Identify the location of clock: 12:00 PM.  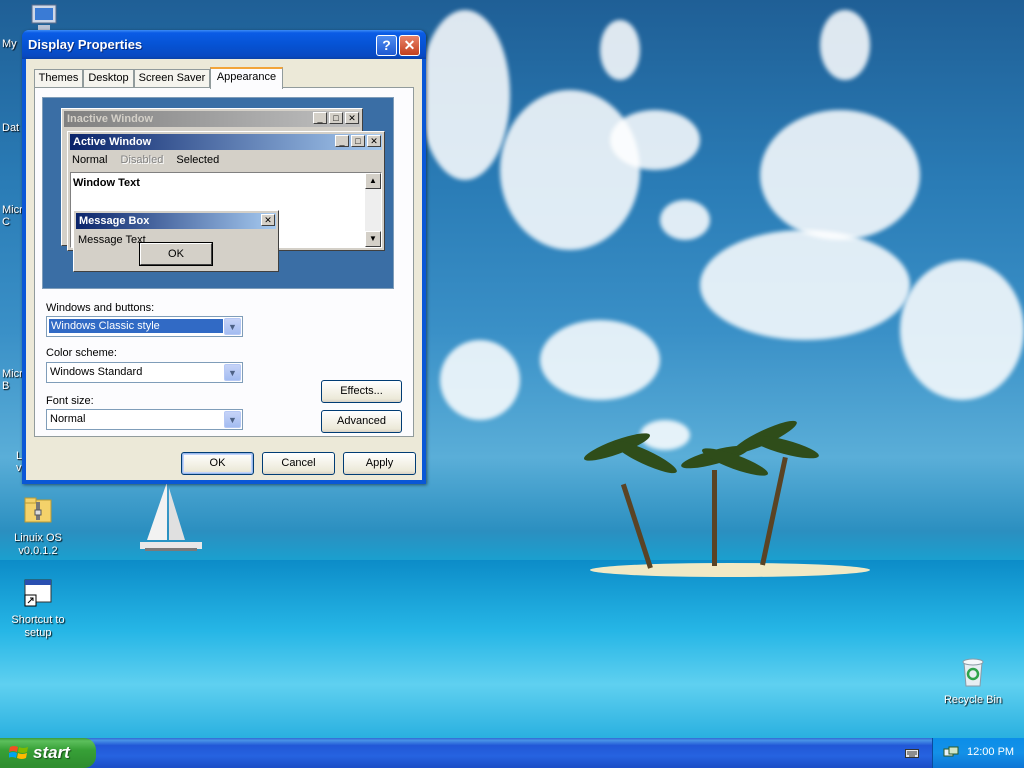
(990, 752).